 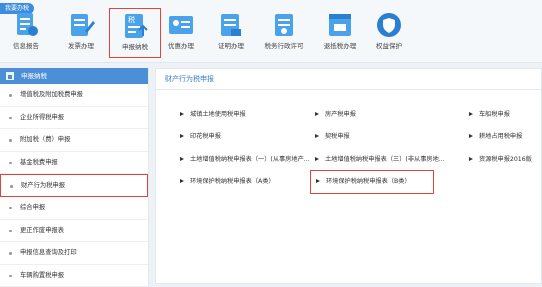 What do you see at coordinates (181, 46) in the screenshot?
I see `tool-label: 优惠办理` at bounding box center [181, 46].